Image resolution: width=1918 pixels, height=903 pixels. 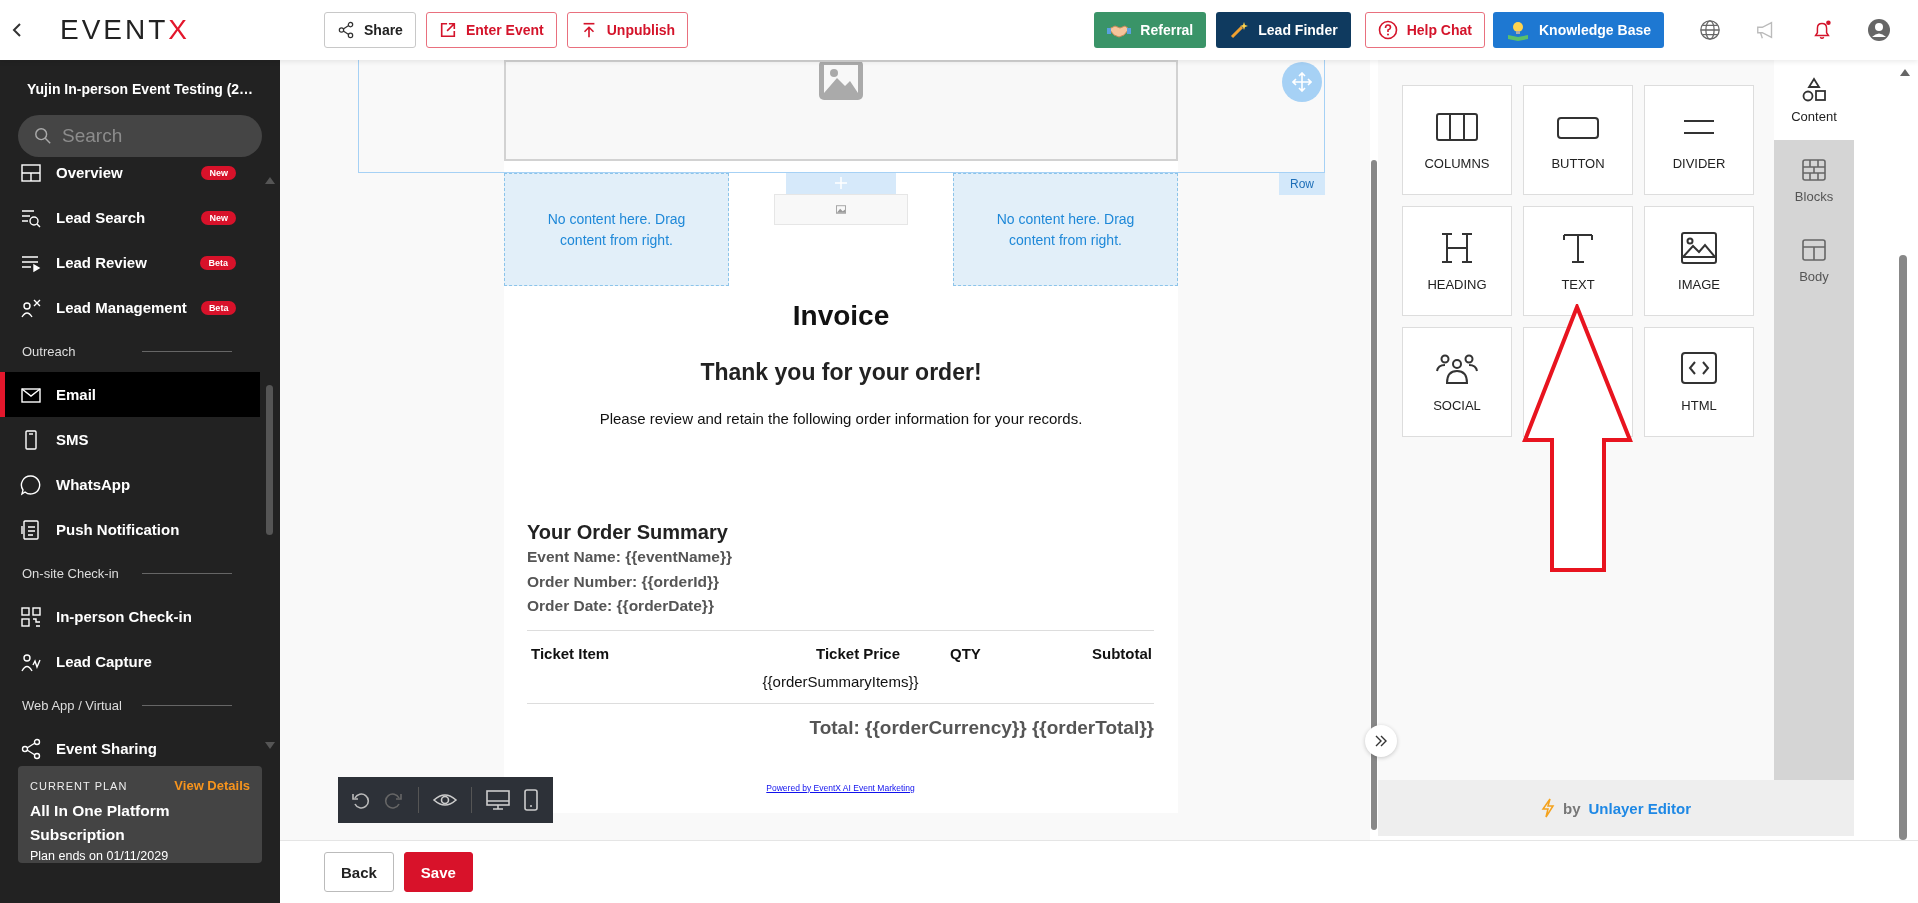 I want to click on move-icon, so click(x=1302, y=82).